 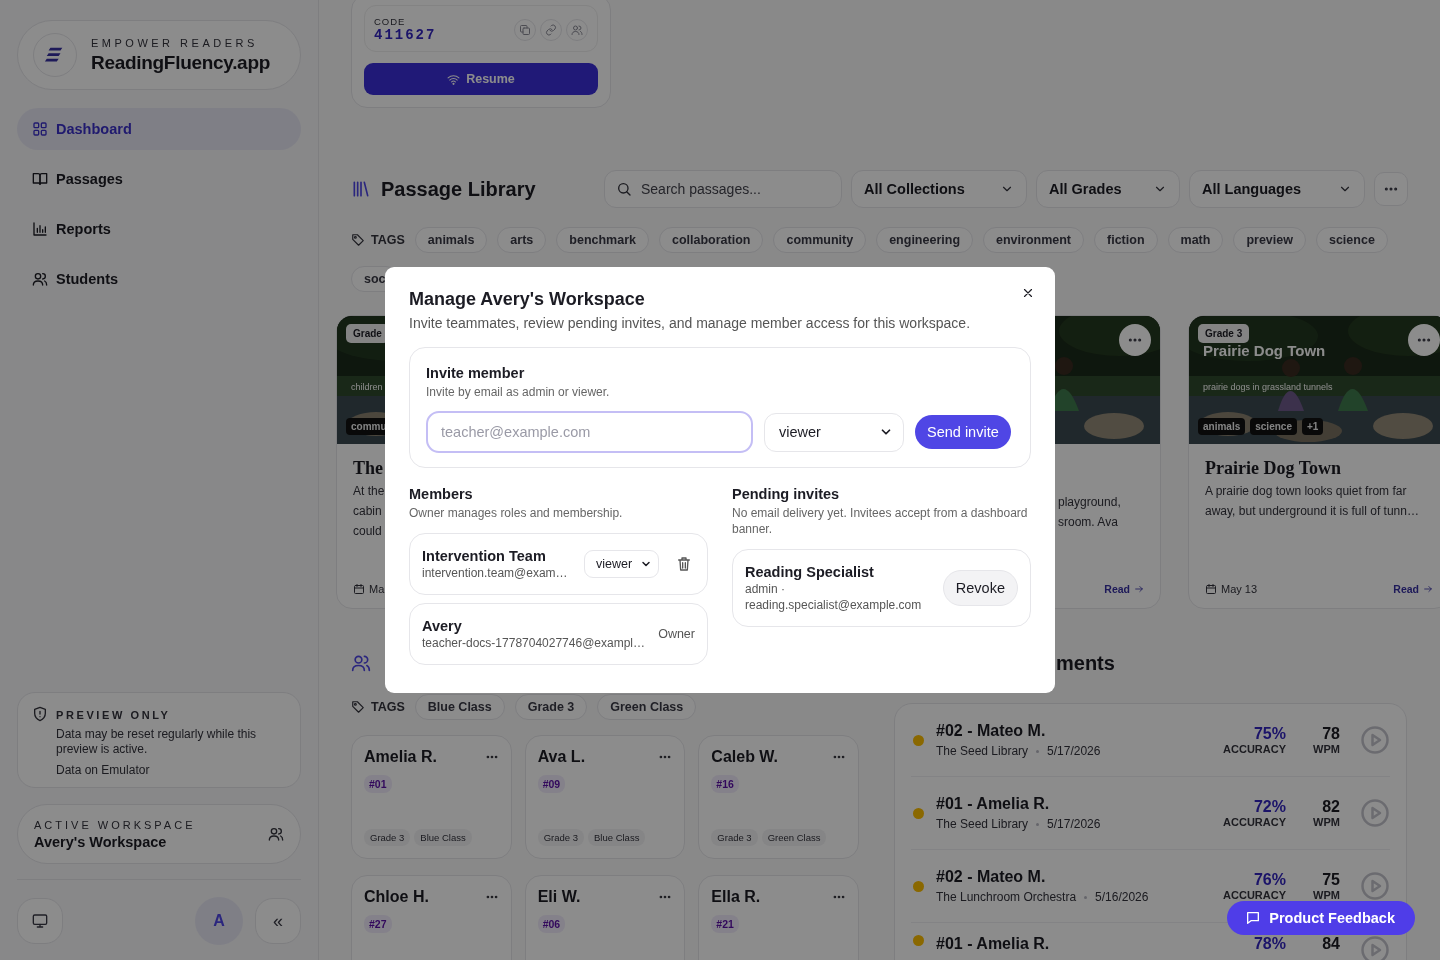 What do you see at coordinates (377, 589) in the screenshot?
I see `passage-date: Ma` at bounding box center [377, 589].